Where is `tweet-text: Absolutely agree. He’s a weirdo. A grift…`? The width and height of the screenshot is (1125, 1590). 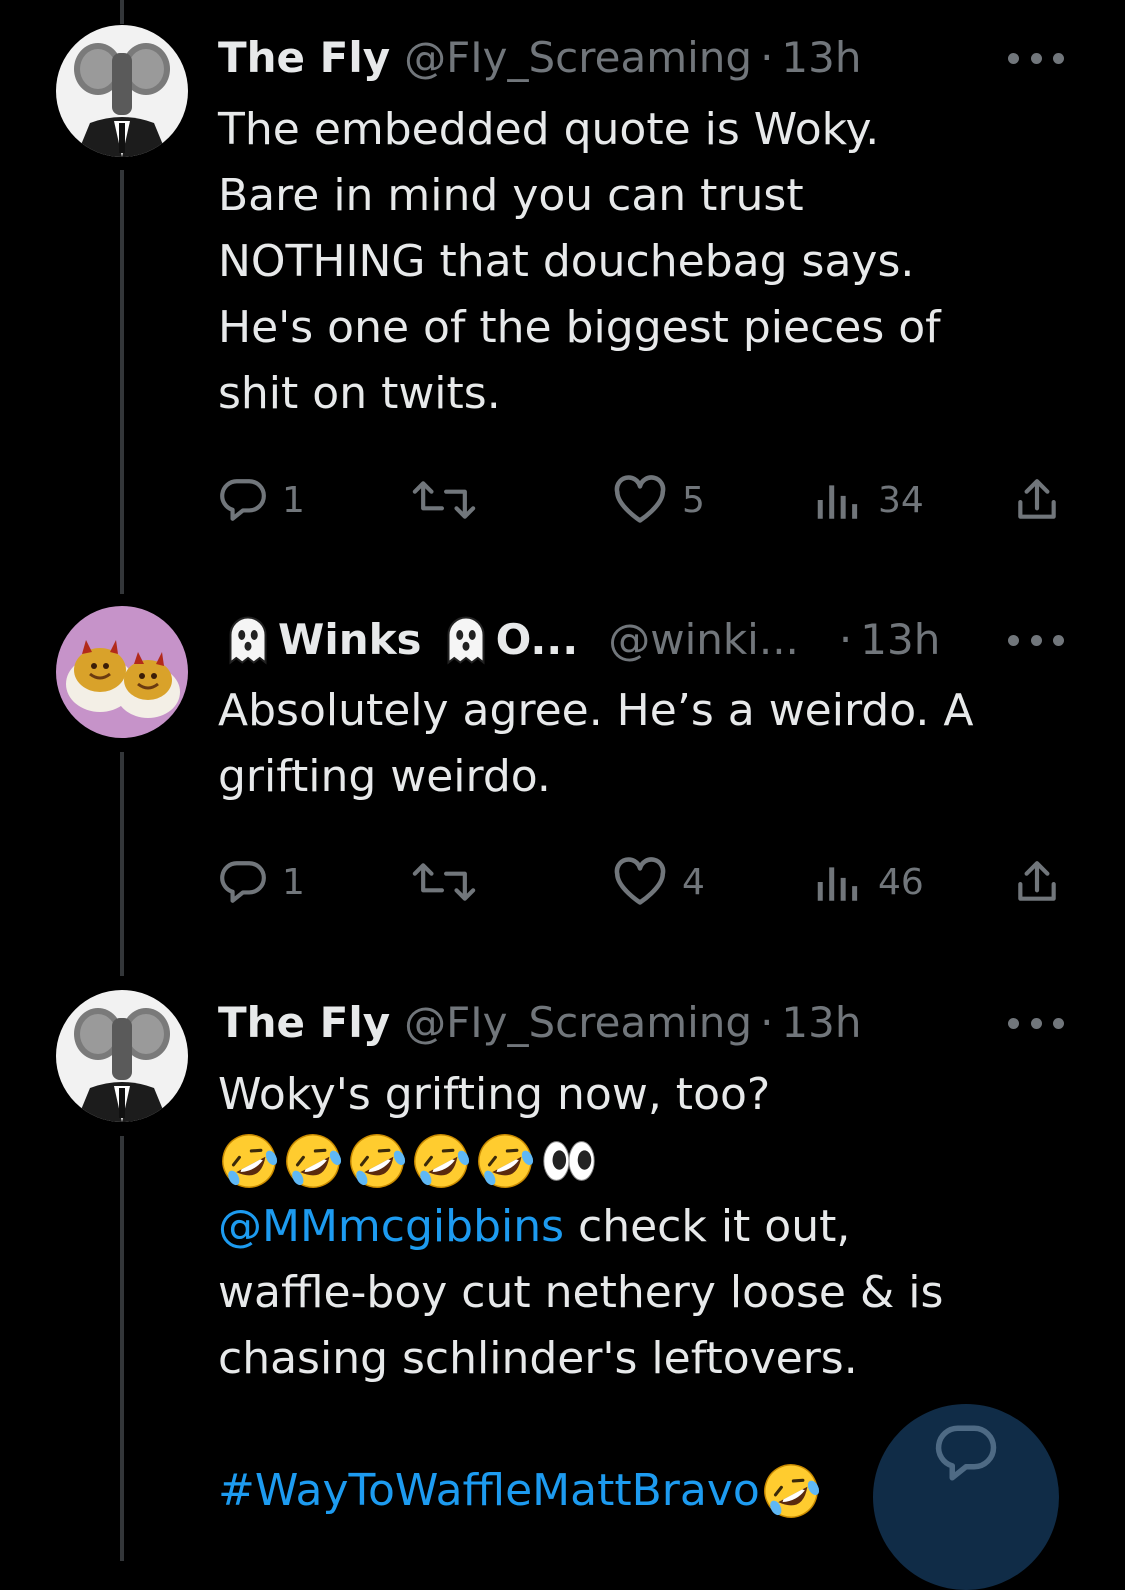 tweet-text: Absolutely agree. He’s a weirdo. A grift… is located at coordinates (596, 743).